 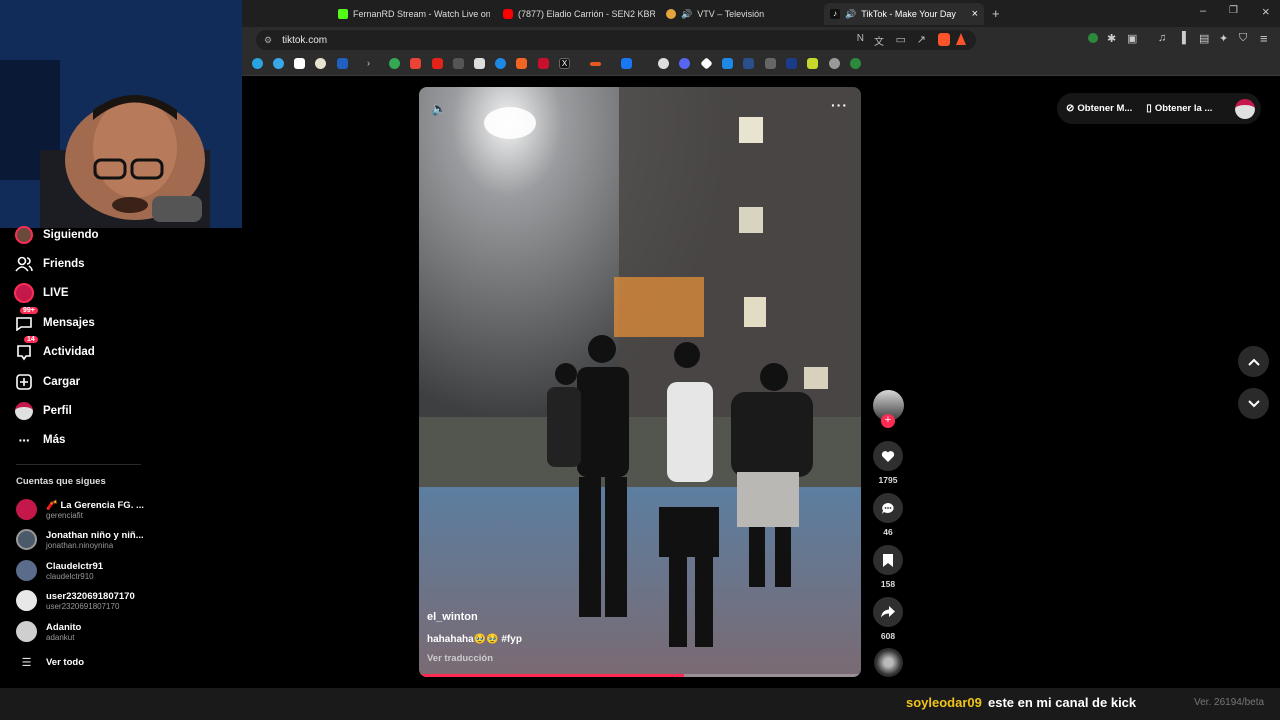 I want to click on menu-icon: ≡, so click(x=1264, y=38).